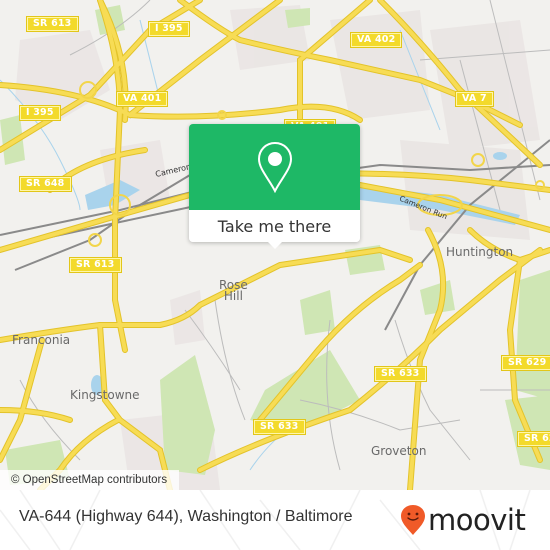 This screenshot has height=550, width=550. Describe the element at coordinates (376, 40) in the screenshot. I see `road-shield-va-402: VA 402` at that location.